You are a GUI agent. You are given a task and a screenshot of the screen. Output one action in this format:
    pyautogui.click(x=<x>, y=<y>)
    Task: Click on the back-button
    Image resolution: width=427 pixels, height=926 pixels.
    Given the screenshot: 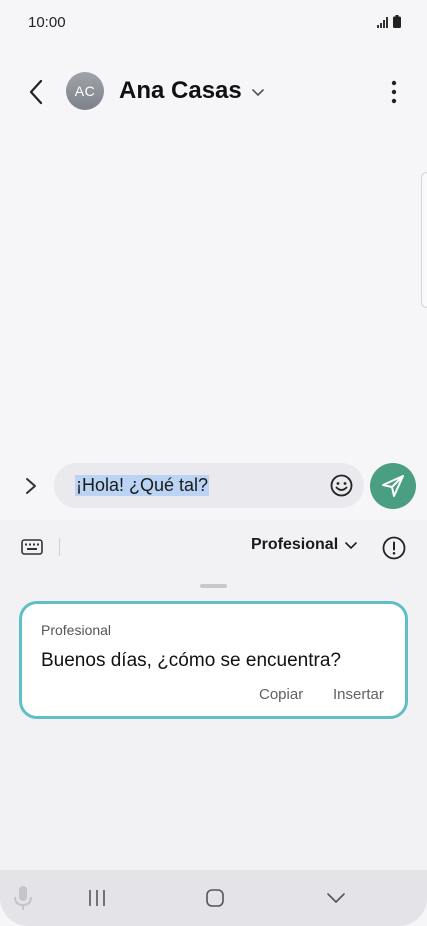 What is the action you would take?
    pyautogui.click(x=36, y=92)
    